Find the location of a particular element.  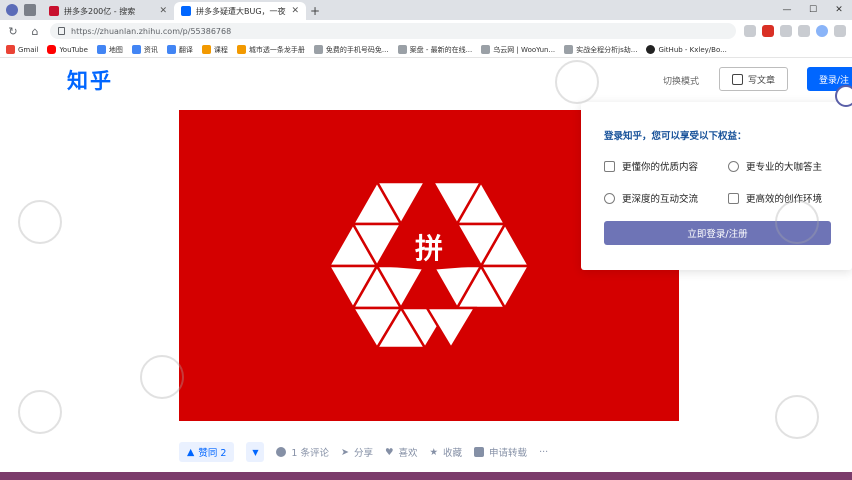

content-icon is located at coordinates (609, 166).